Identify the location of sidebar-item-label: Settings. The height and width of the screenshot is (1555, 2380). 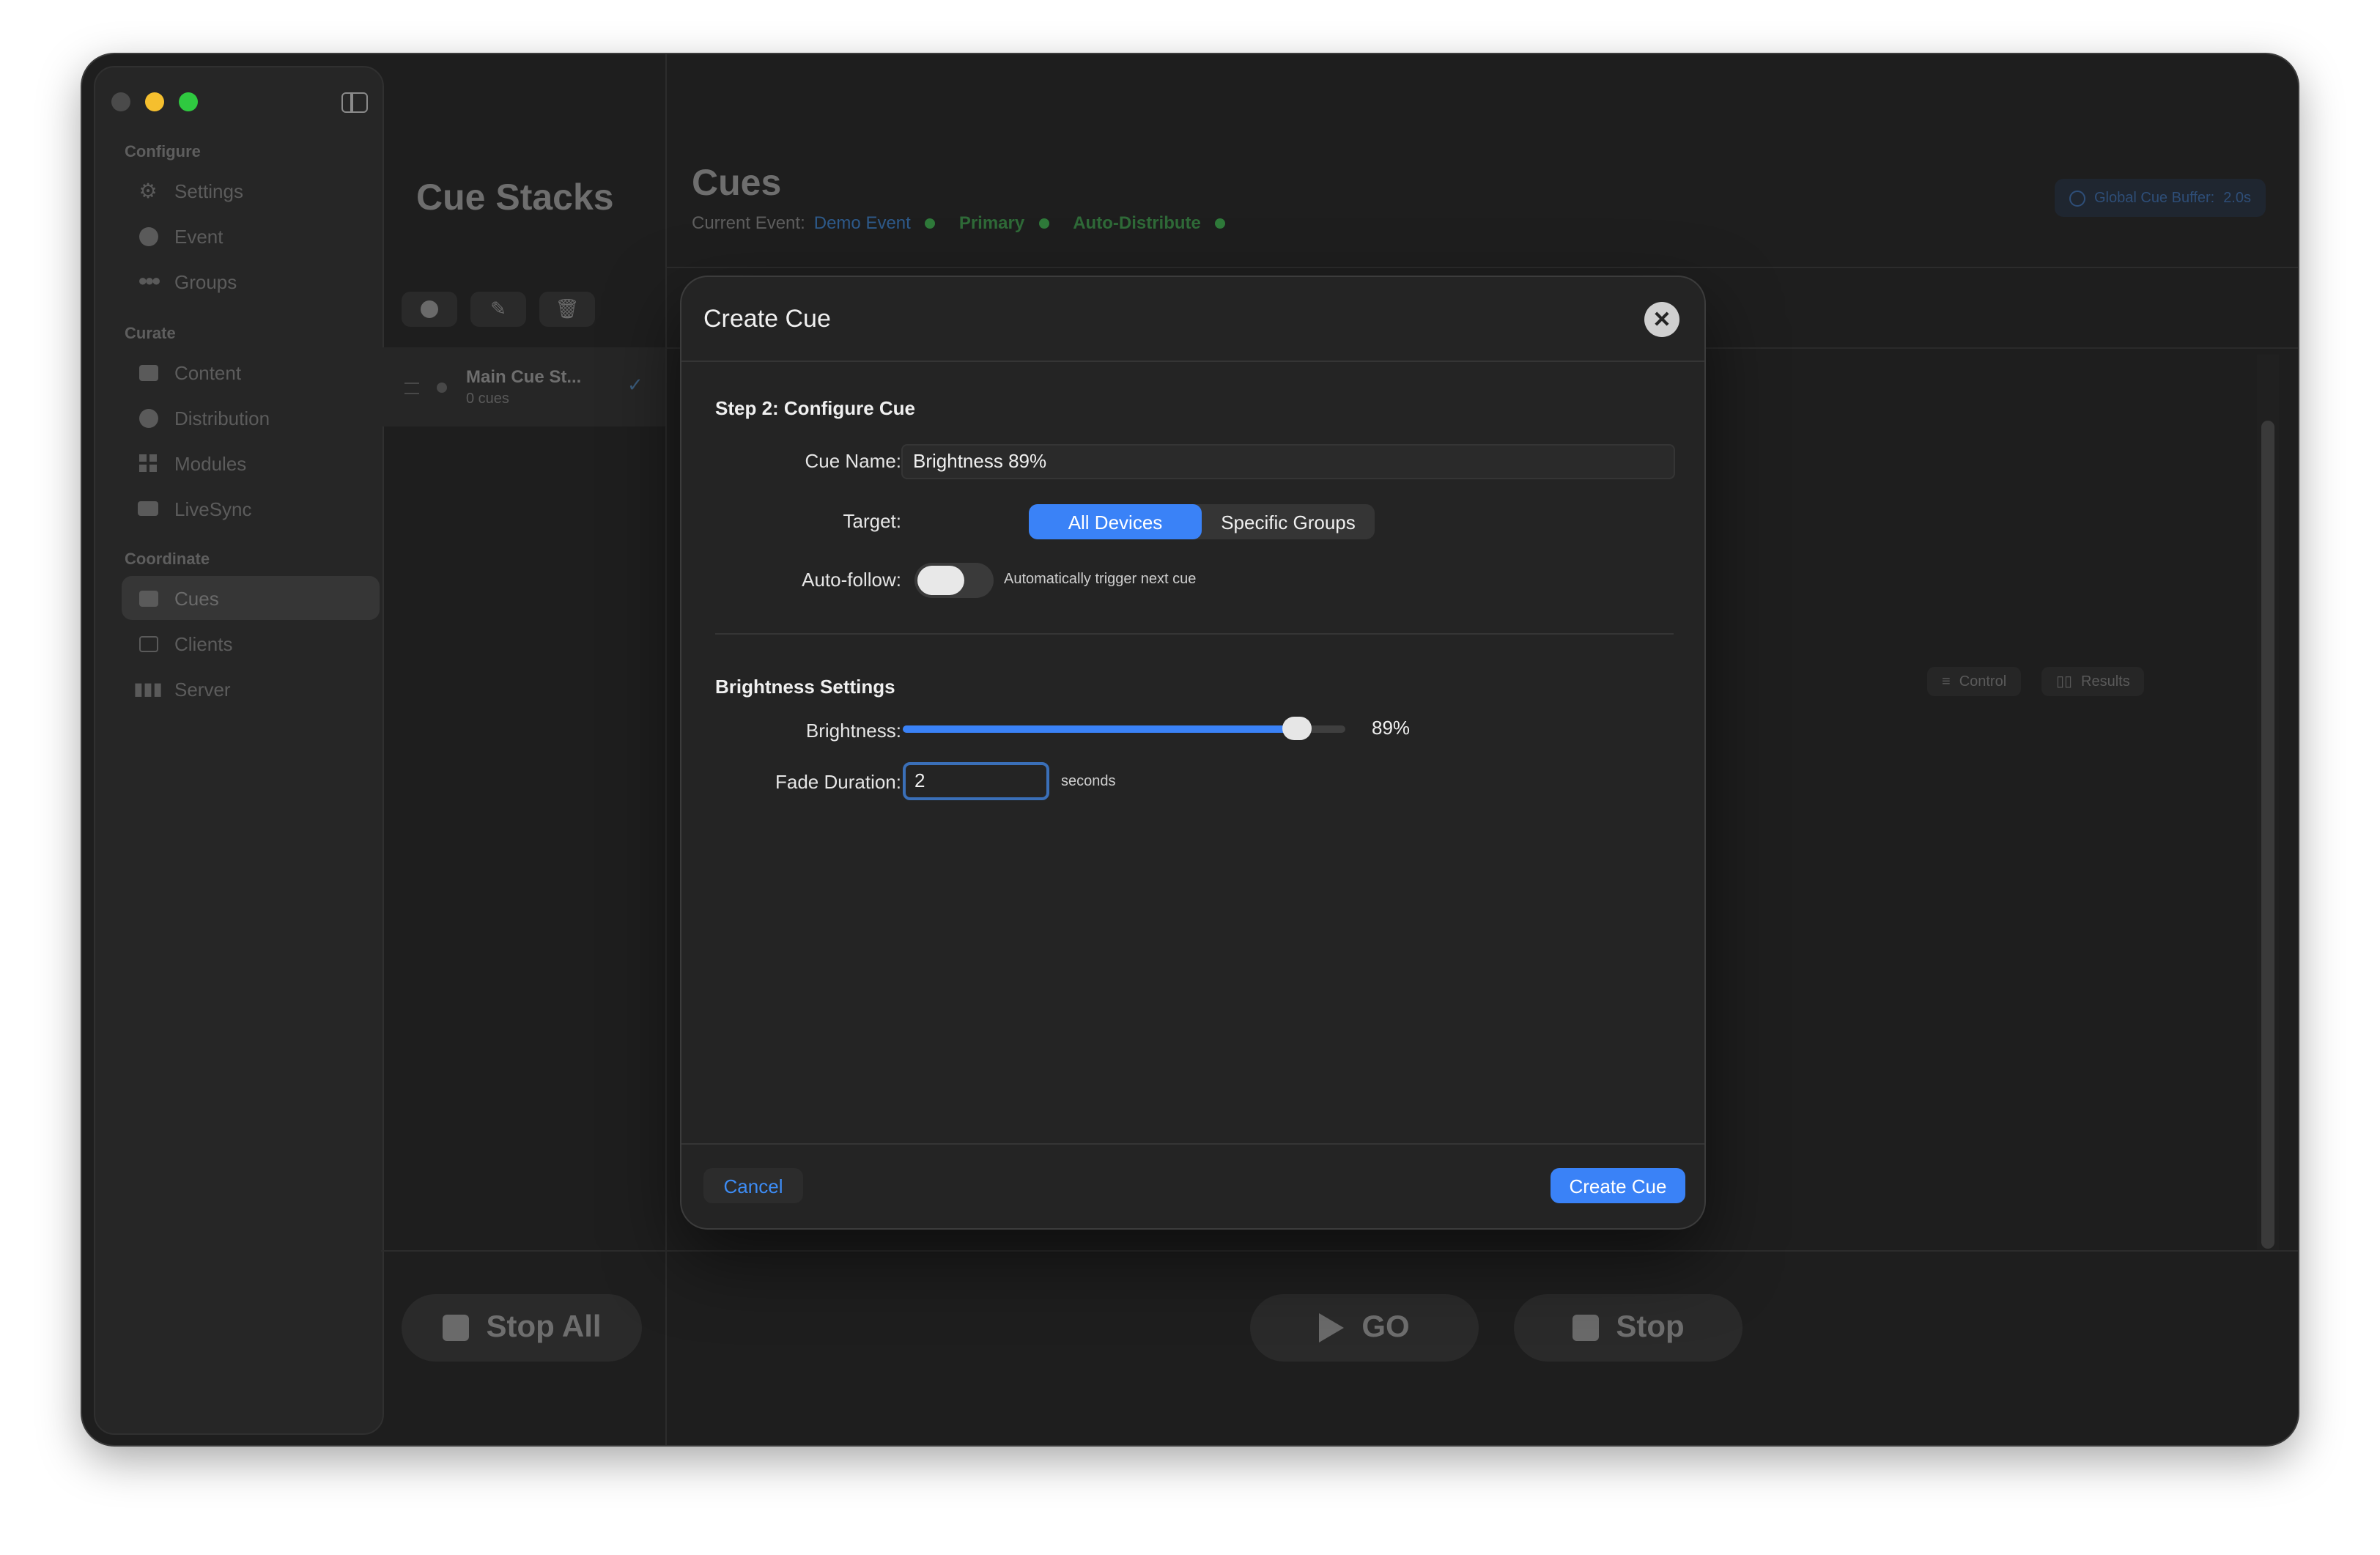
(208, 191).